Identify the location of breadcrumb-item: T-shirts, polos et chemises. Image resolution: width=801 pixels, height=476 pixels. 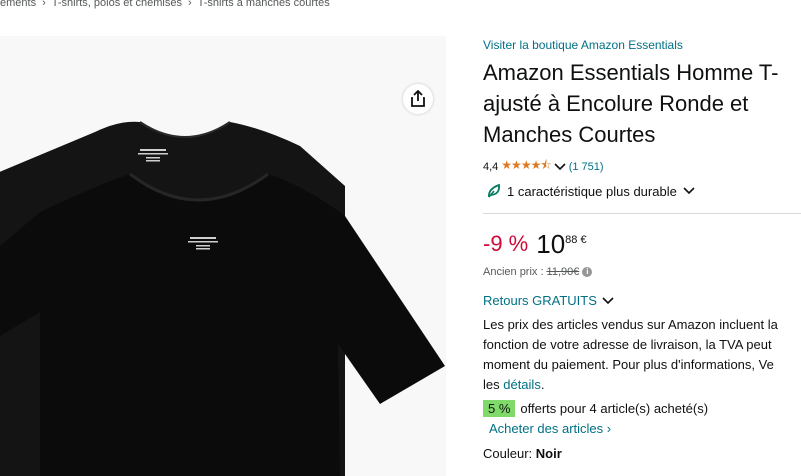
(117, 4).